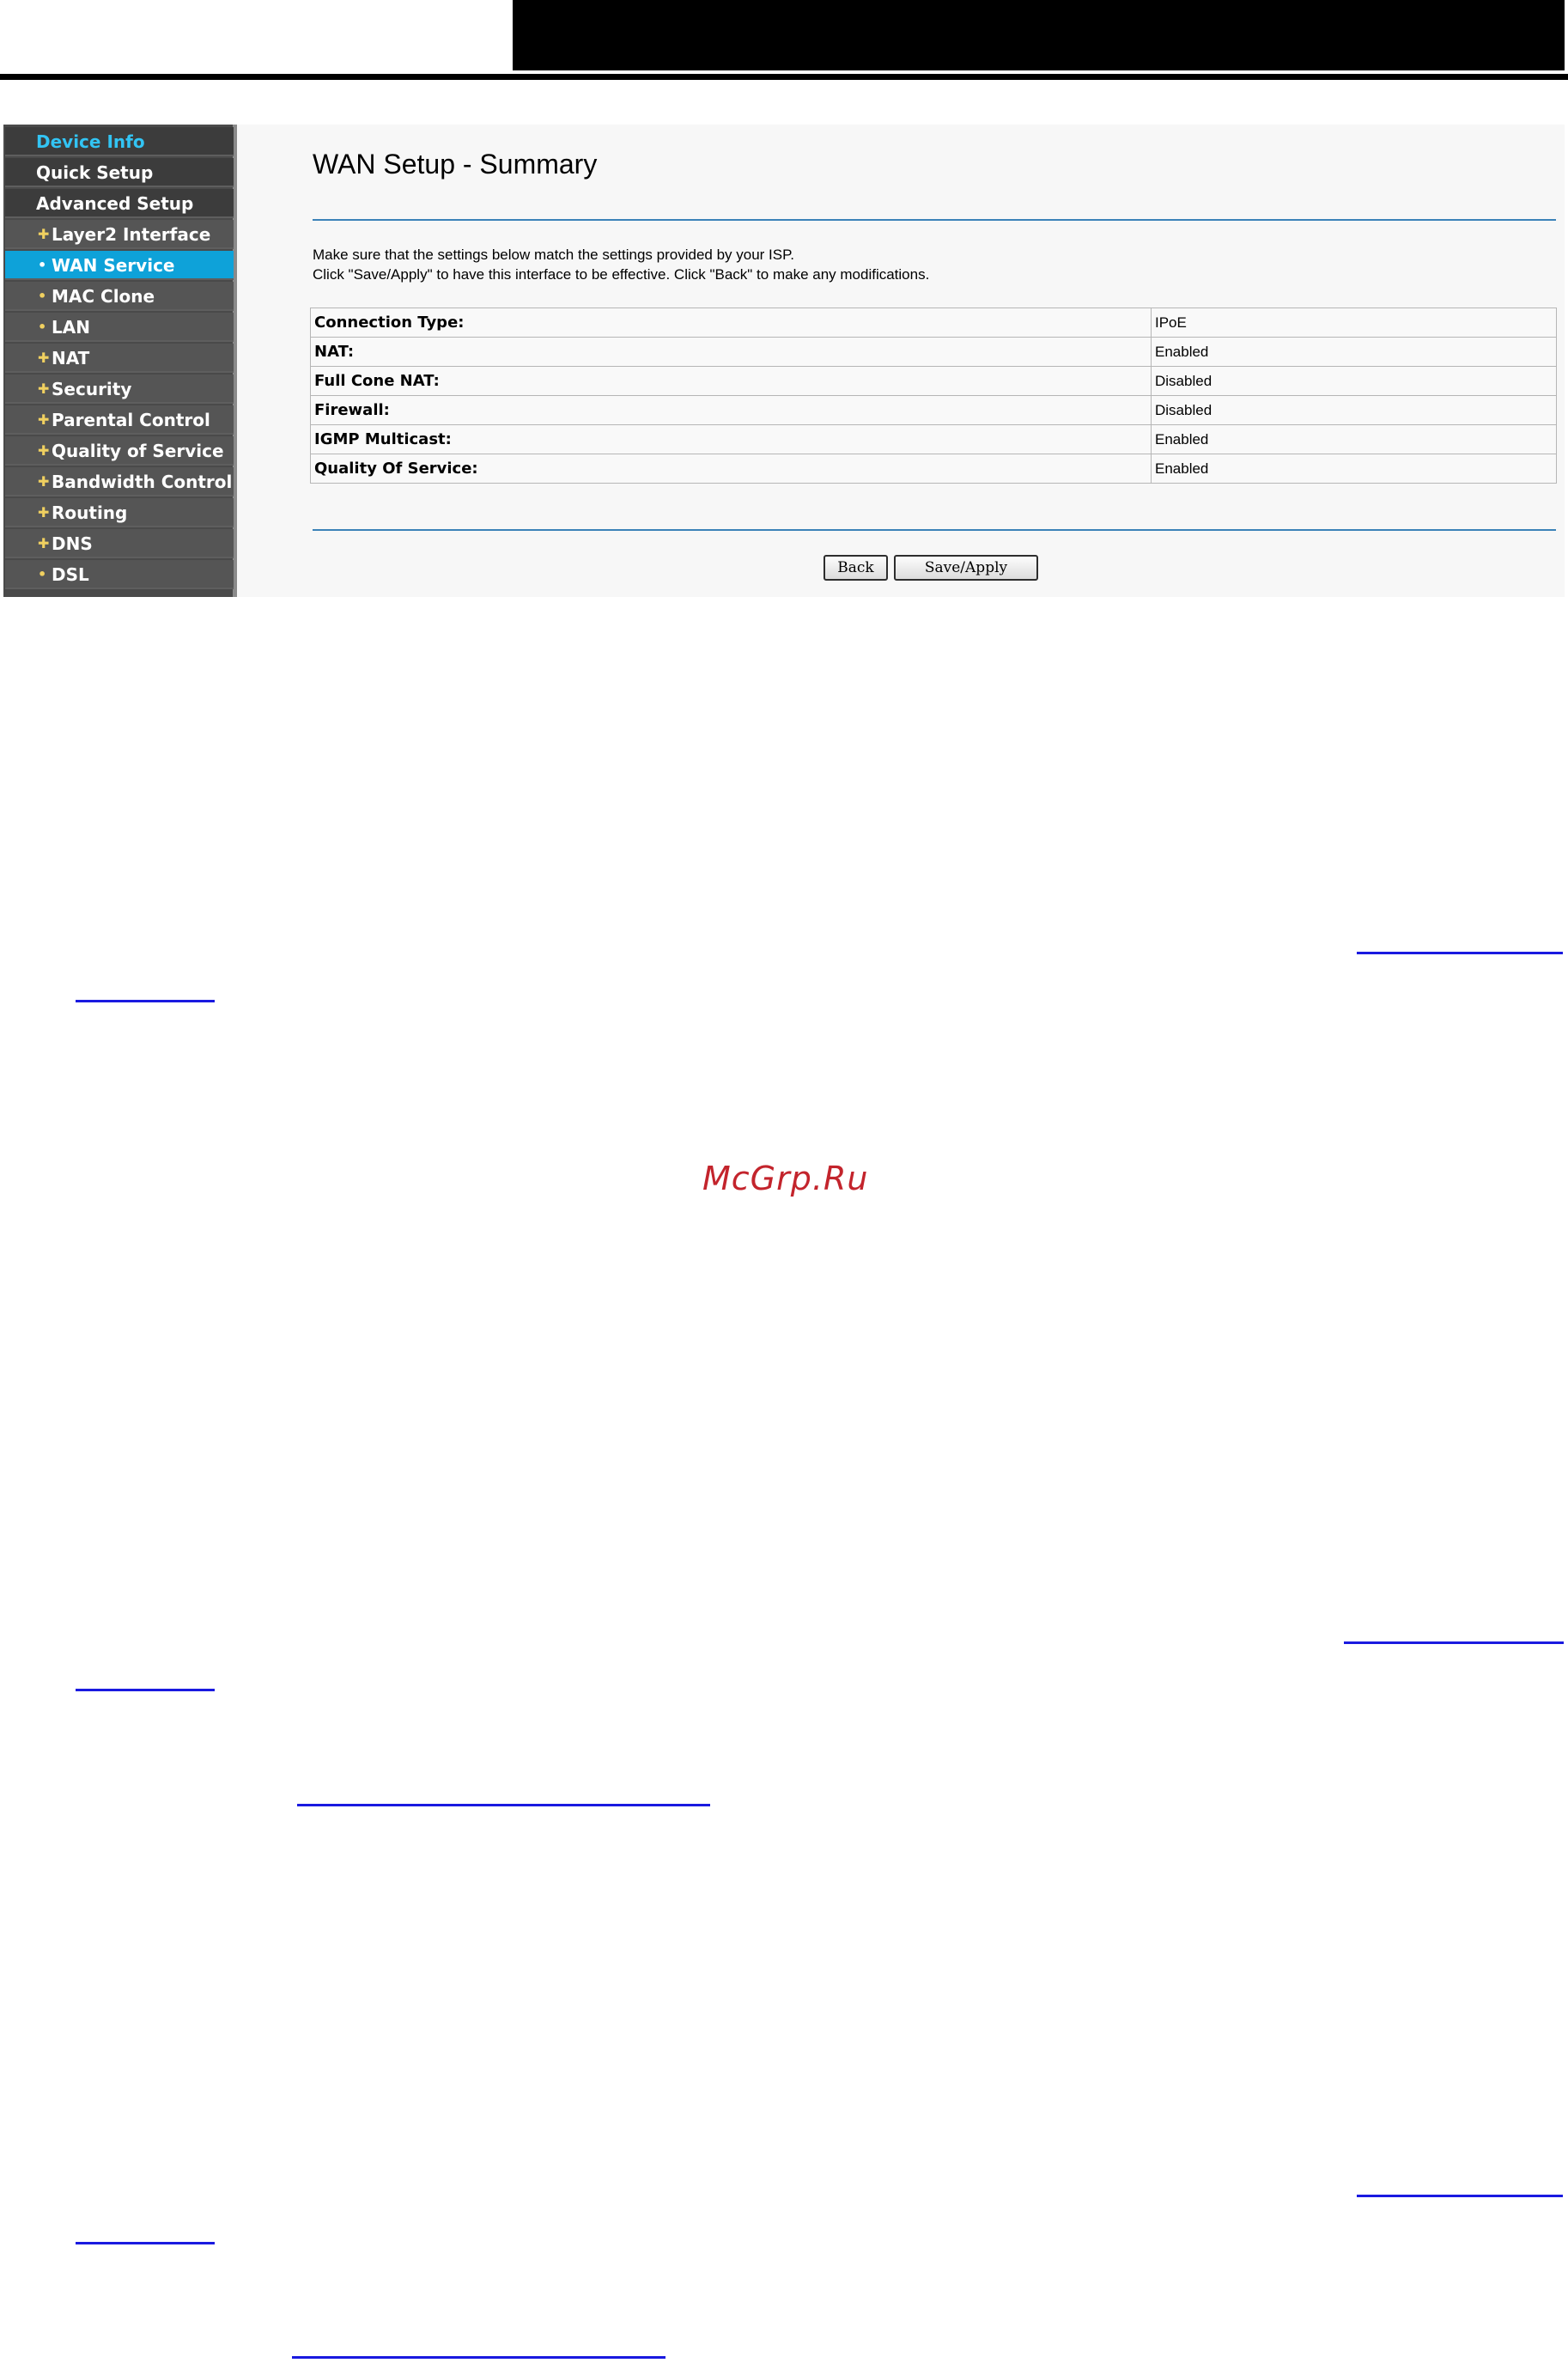  What do you see at coordinates (784, 77) in the screenshot?
I see `page-header-rule` at bounding box center [784, 77].